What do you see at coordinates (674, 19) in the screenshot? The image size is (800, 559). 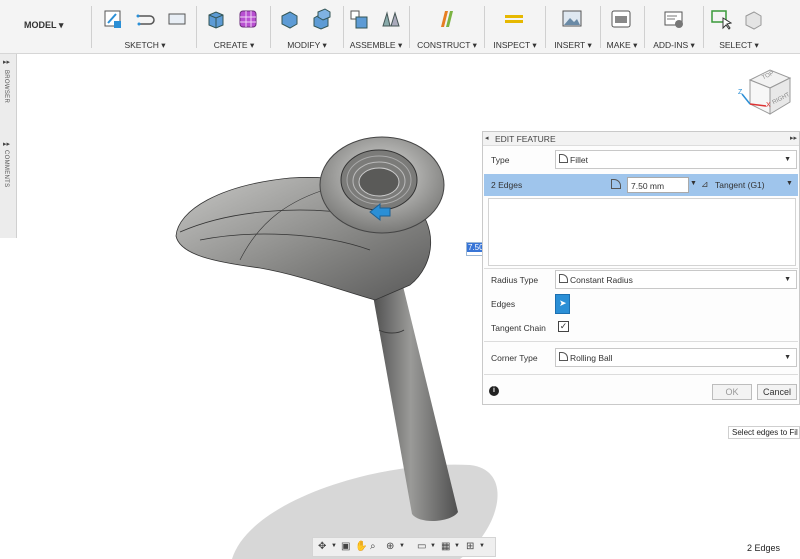 I see `scripts-addins-icon` at bounding box center [674, 19].